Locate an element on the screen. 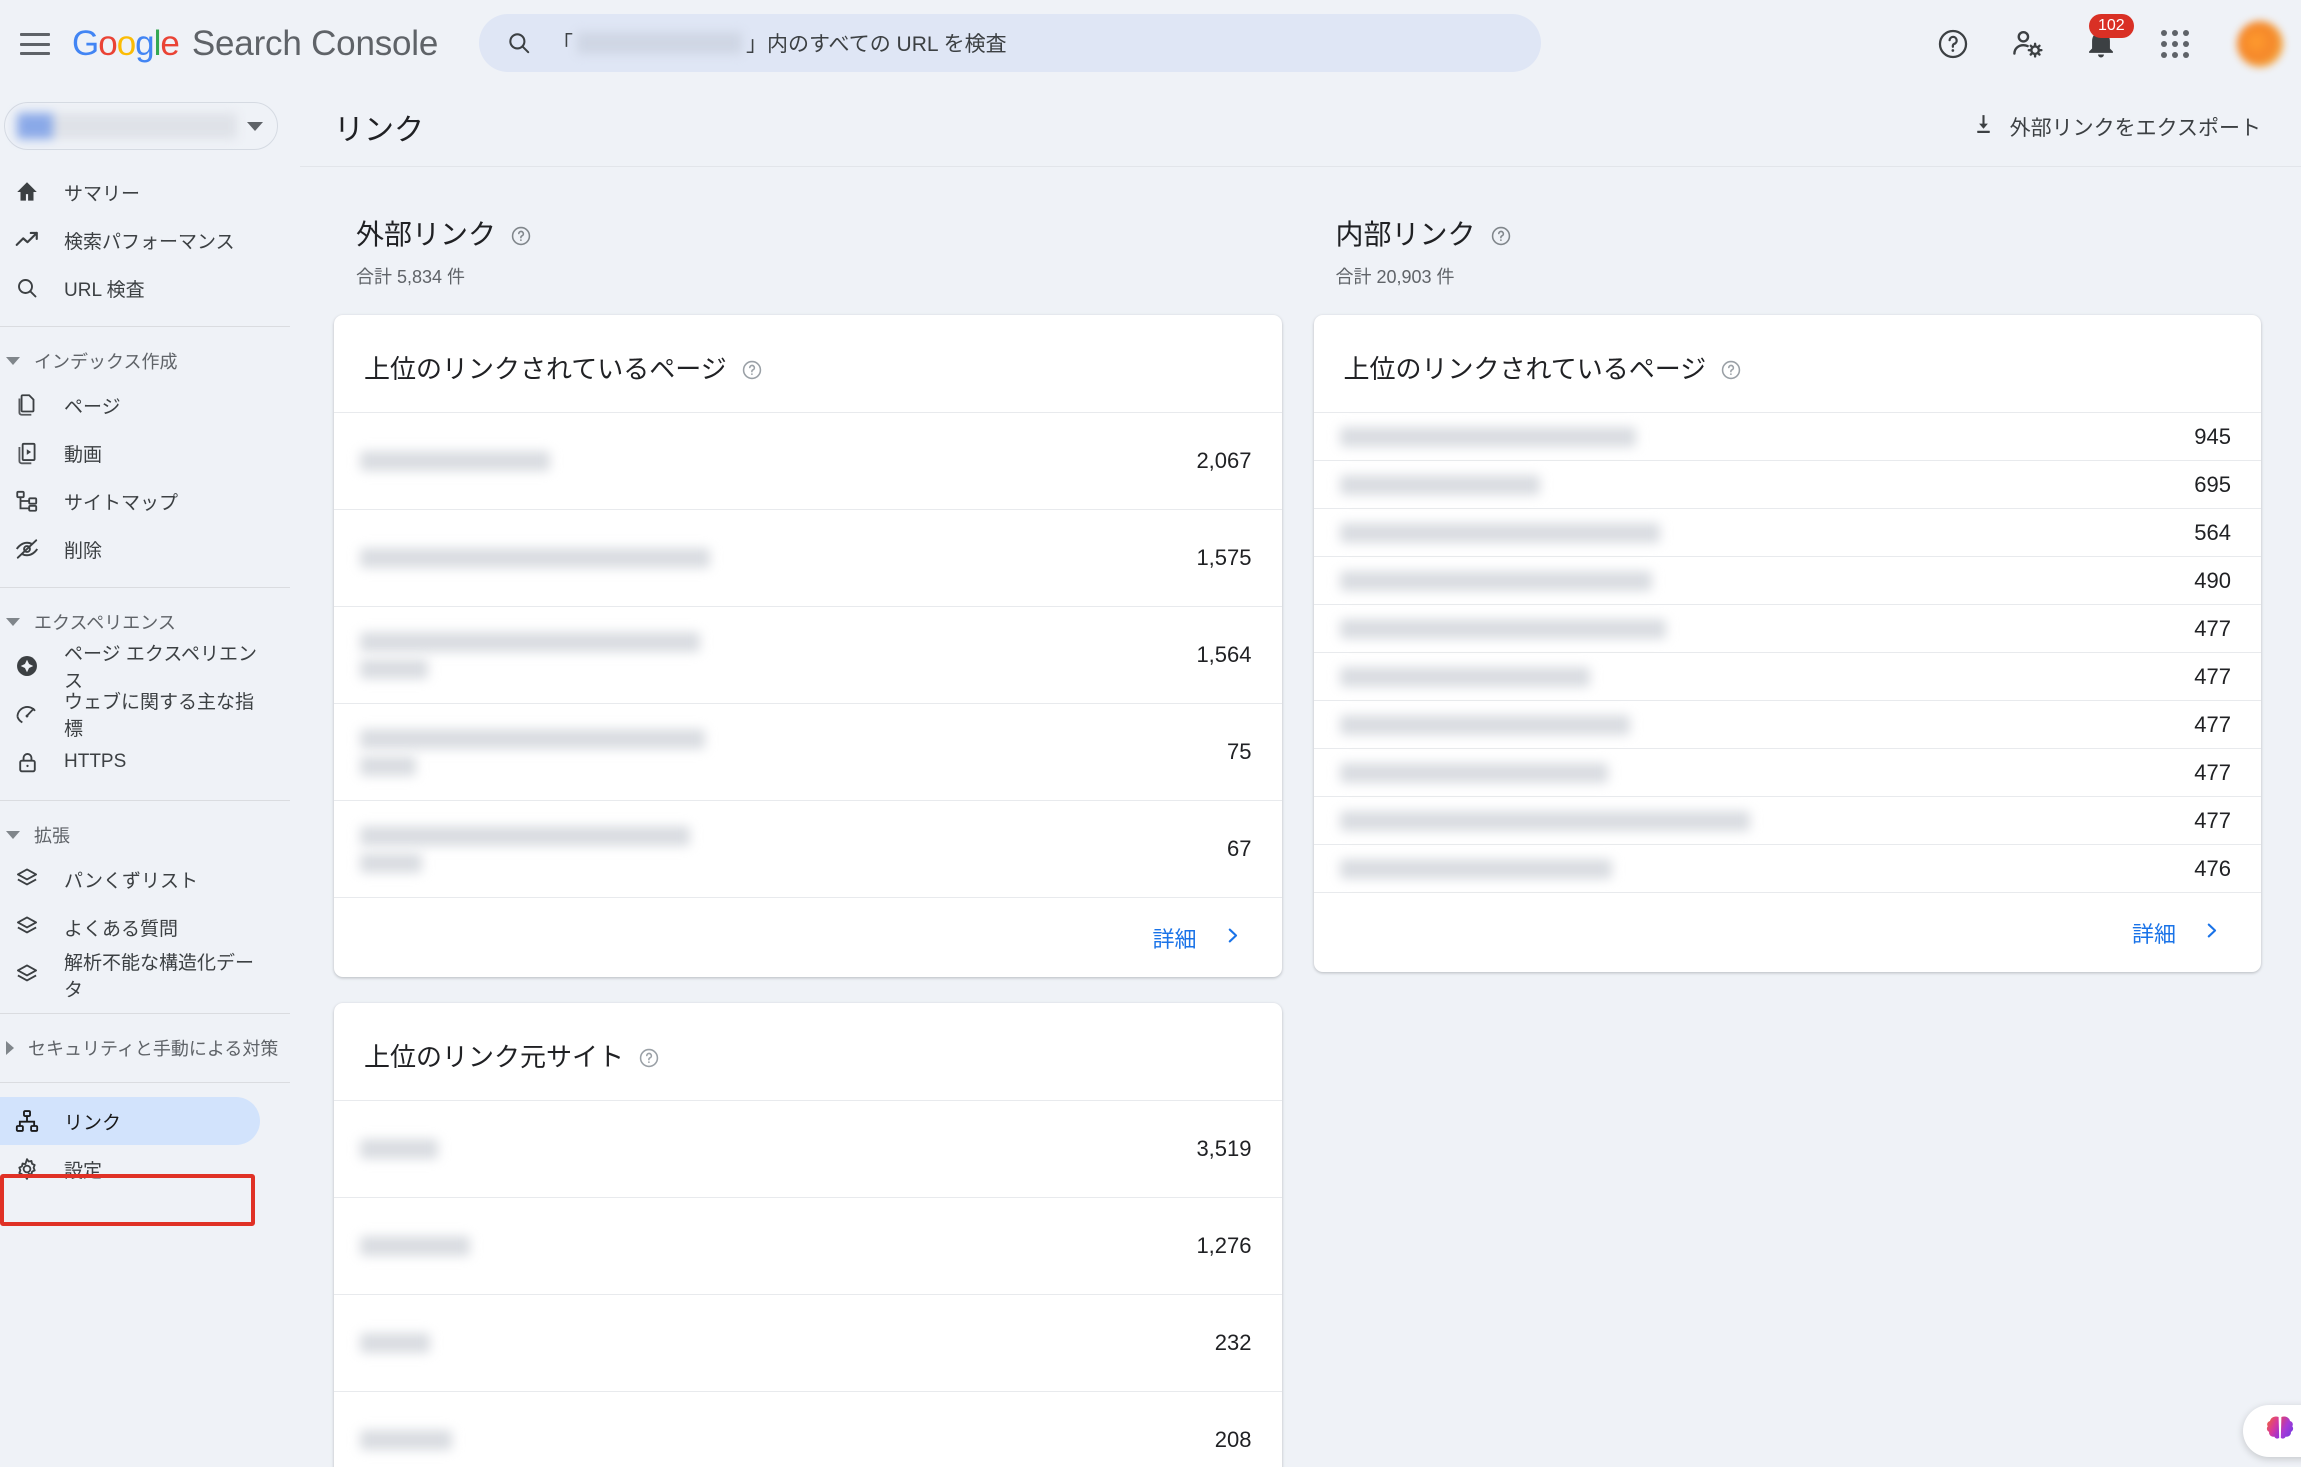 The image size is (2301, 1467). sidebar-group-label: エクスペリエンス is located at coordinates (105, 623).